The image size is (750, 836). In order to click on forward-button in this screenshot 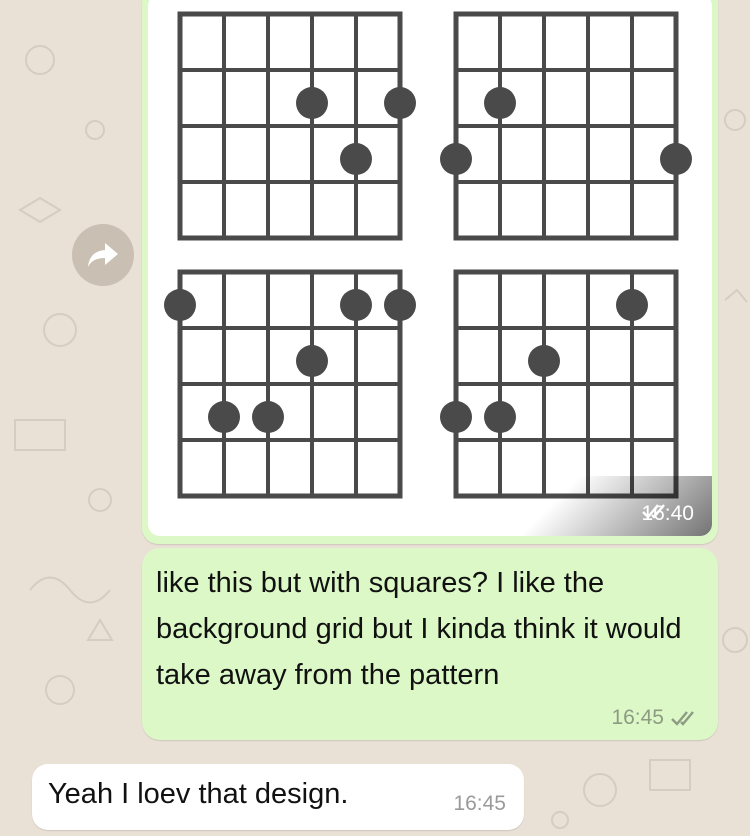, I will do `click(103, 255)`.